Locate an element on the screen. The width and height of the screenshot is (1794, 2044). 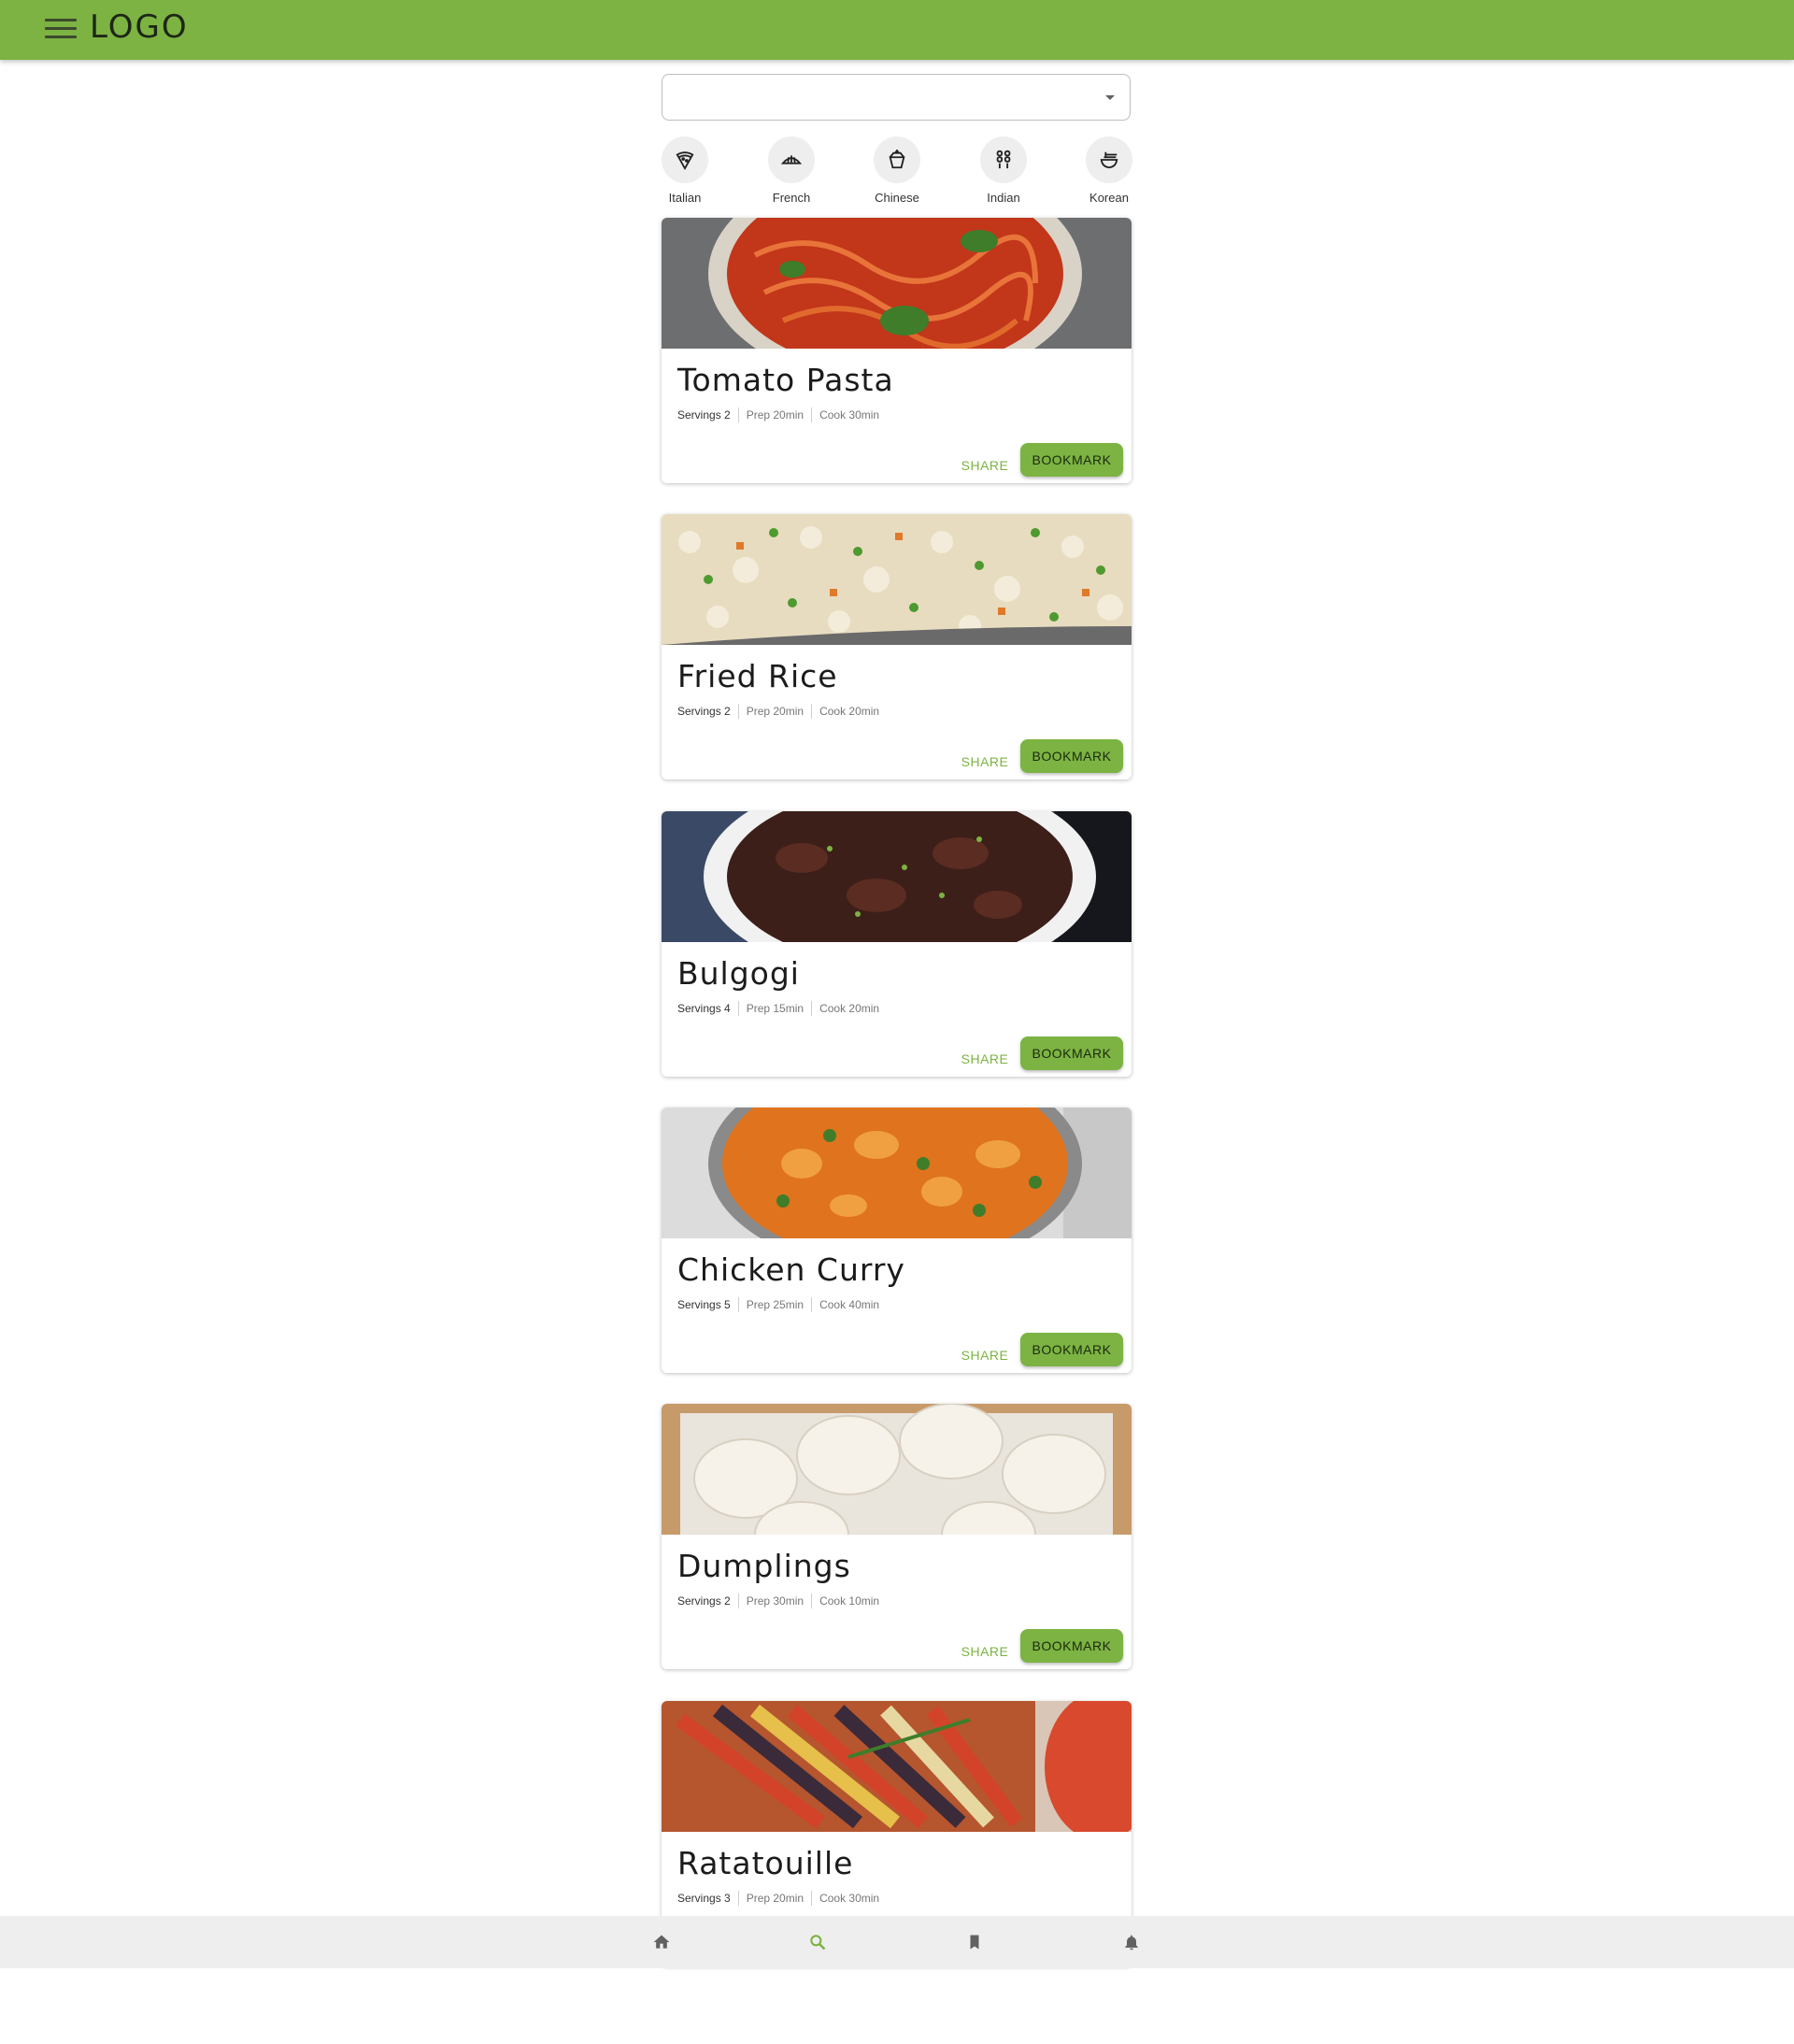
recipe-title: Fried Rice is located at coordinates (757, 676).